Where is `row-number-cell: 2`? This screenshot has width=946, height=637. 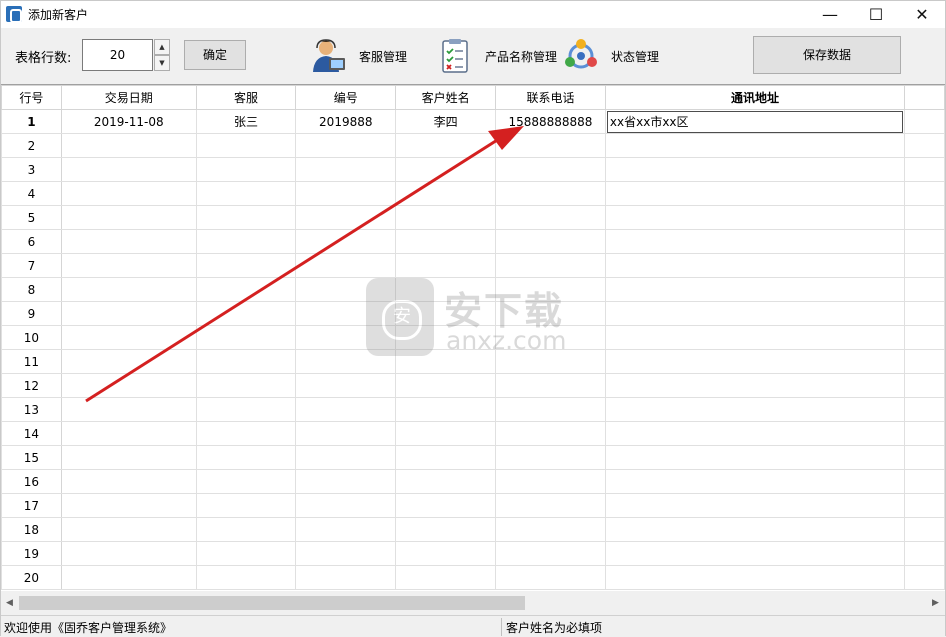 row-number-cell: 2 is located at coordinates (31, 145).